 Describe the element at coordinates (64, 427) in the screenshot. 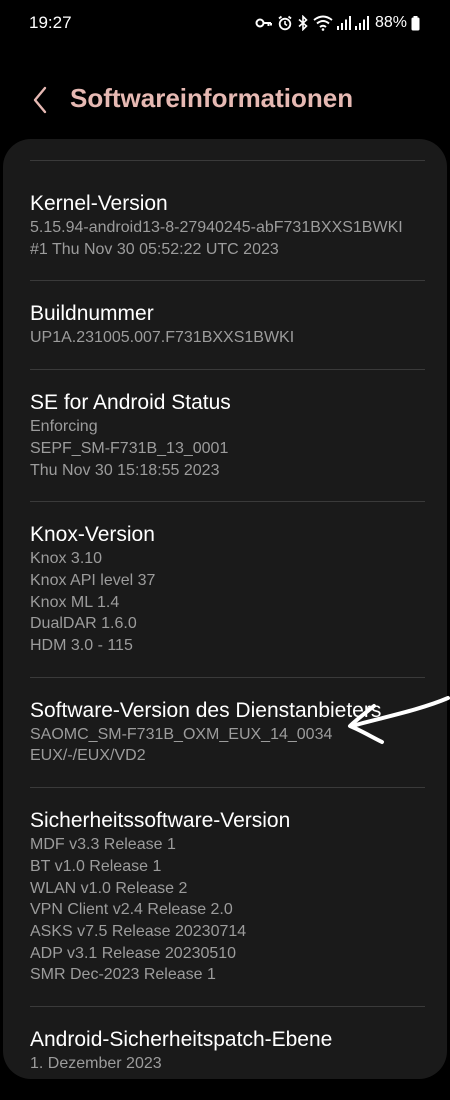

I see `item-value: Enforcing` at that location.